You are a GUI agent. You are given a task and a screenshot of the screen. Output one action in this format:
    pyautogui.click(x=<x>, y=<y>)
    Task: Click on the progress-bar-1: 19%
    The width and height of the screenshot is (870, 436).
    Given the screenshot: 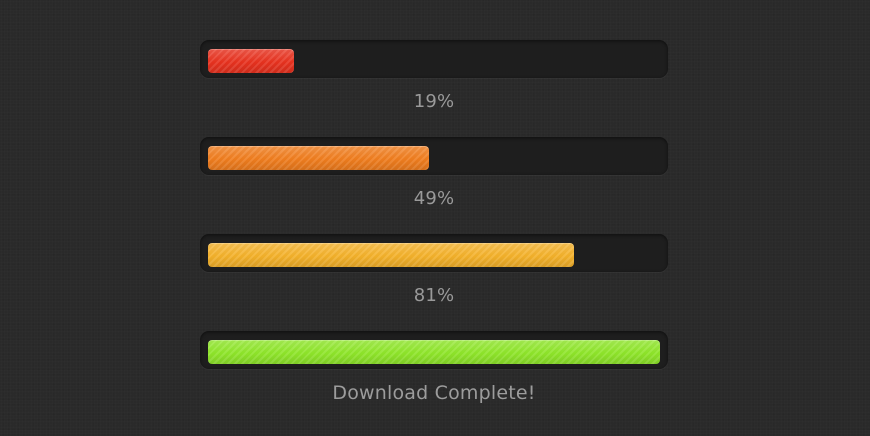 What is the action you would take?
    pyautogui.click(x=434, y=86)
    